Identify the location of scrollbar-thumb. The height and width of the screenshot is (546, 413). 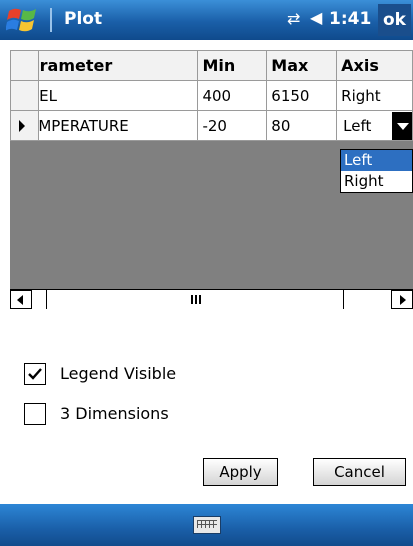
(195, 299).